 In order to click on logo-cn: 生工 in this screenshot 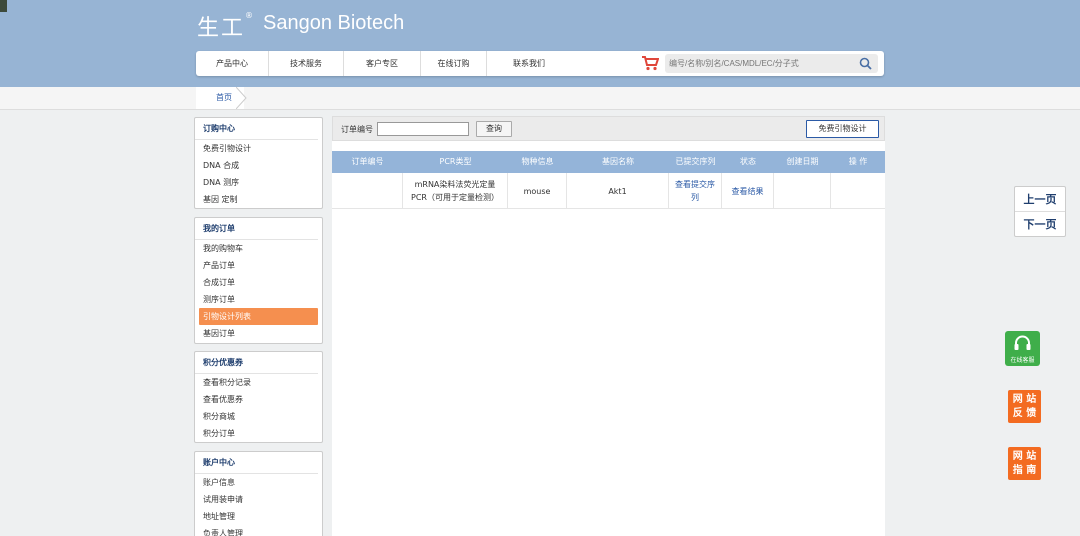, I will do `click(221, 28)`.